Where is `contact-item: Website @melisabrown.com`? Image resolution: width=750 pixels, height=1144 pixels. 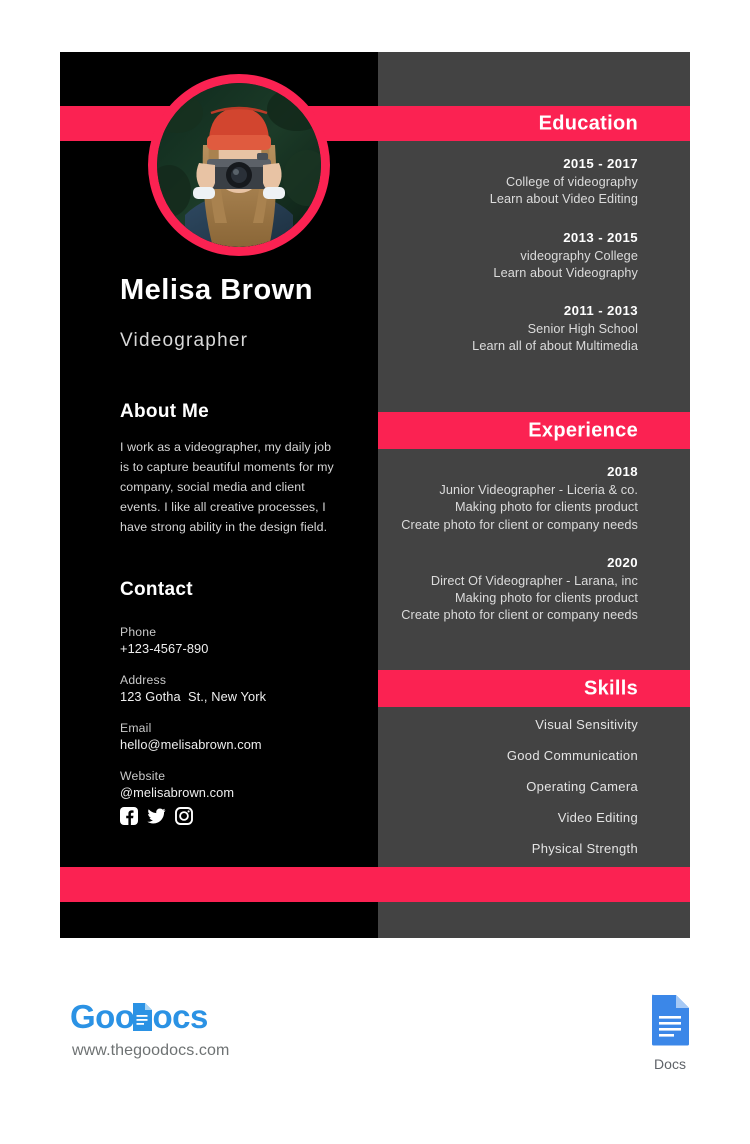
contact-item: Website @melisabrown.com is located at coordinates (235, 784).